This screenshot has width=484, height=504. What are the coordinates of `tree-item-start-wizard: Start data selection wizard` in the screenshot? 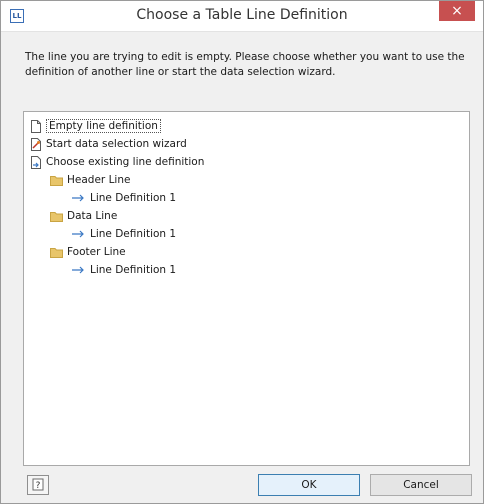 It's located at (108, 144).